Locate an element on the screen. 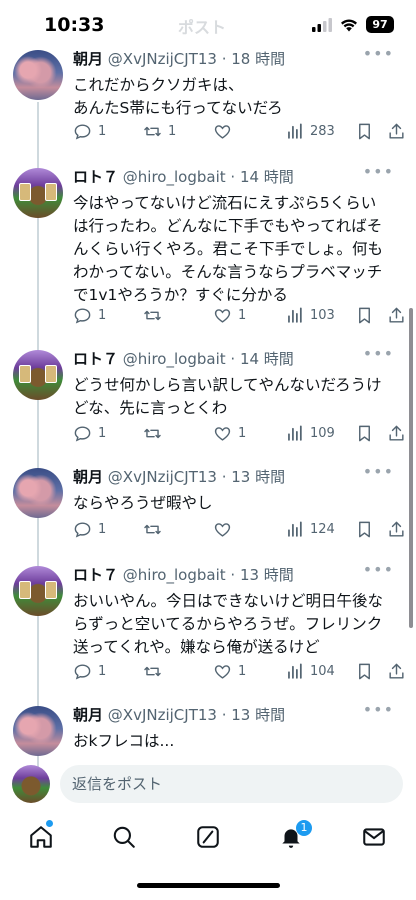  tweet-actions: 1 1 104 is located at coordinates (241, 673).